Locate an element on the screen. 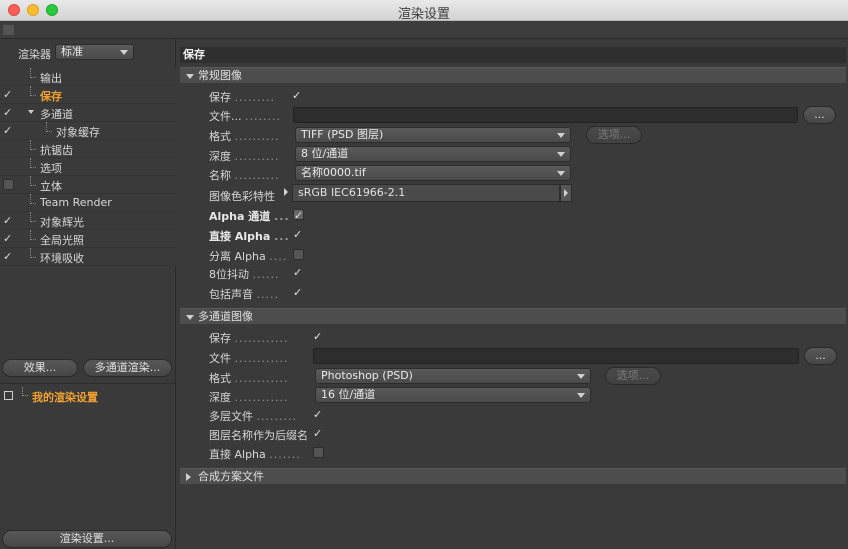  tree-item-label: 对象缓存 is located at coordinates (78, 132).